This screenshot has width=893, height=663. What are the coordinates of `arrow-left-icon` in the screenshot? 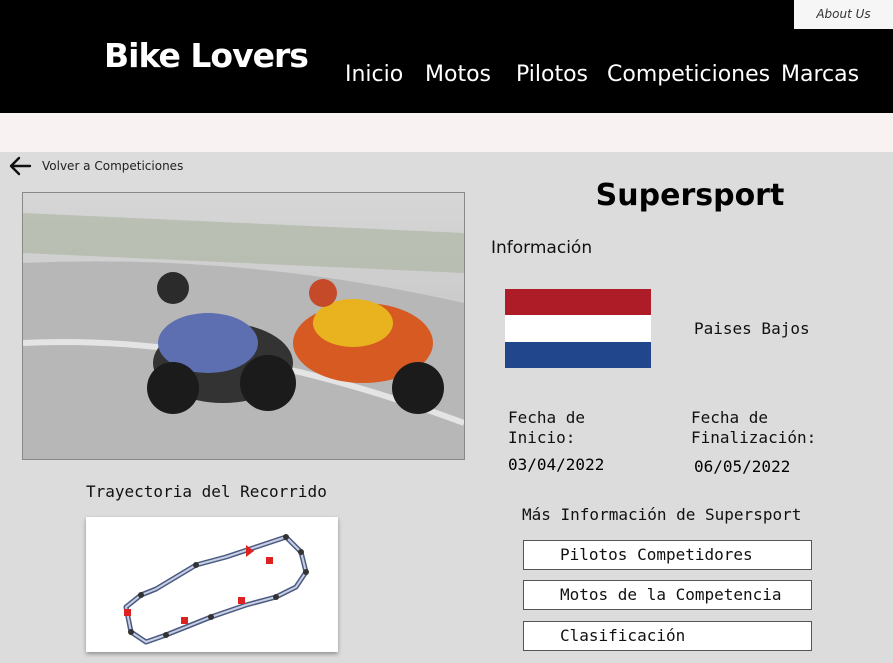 It's located at (20, 166).